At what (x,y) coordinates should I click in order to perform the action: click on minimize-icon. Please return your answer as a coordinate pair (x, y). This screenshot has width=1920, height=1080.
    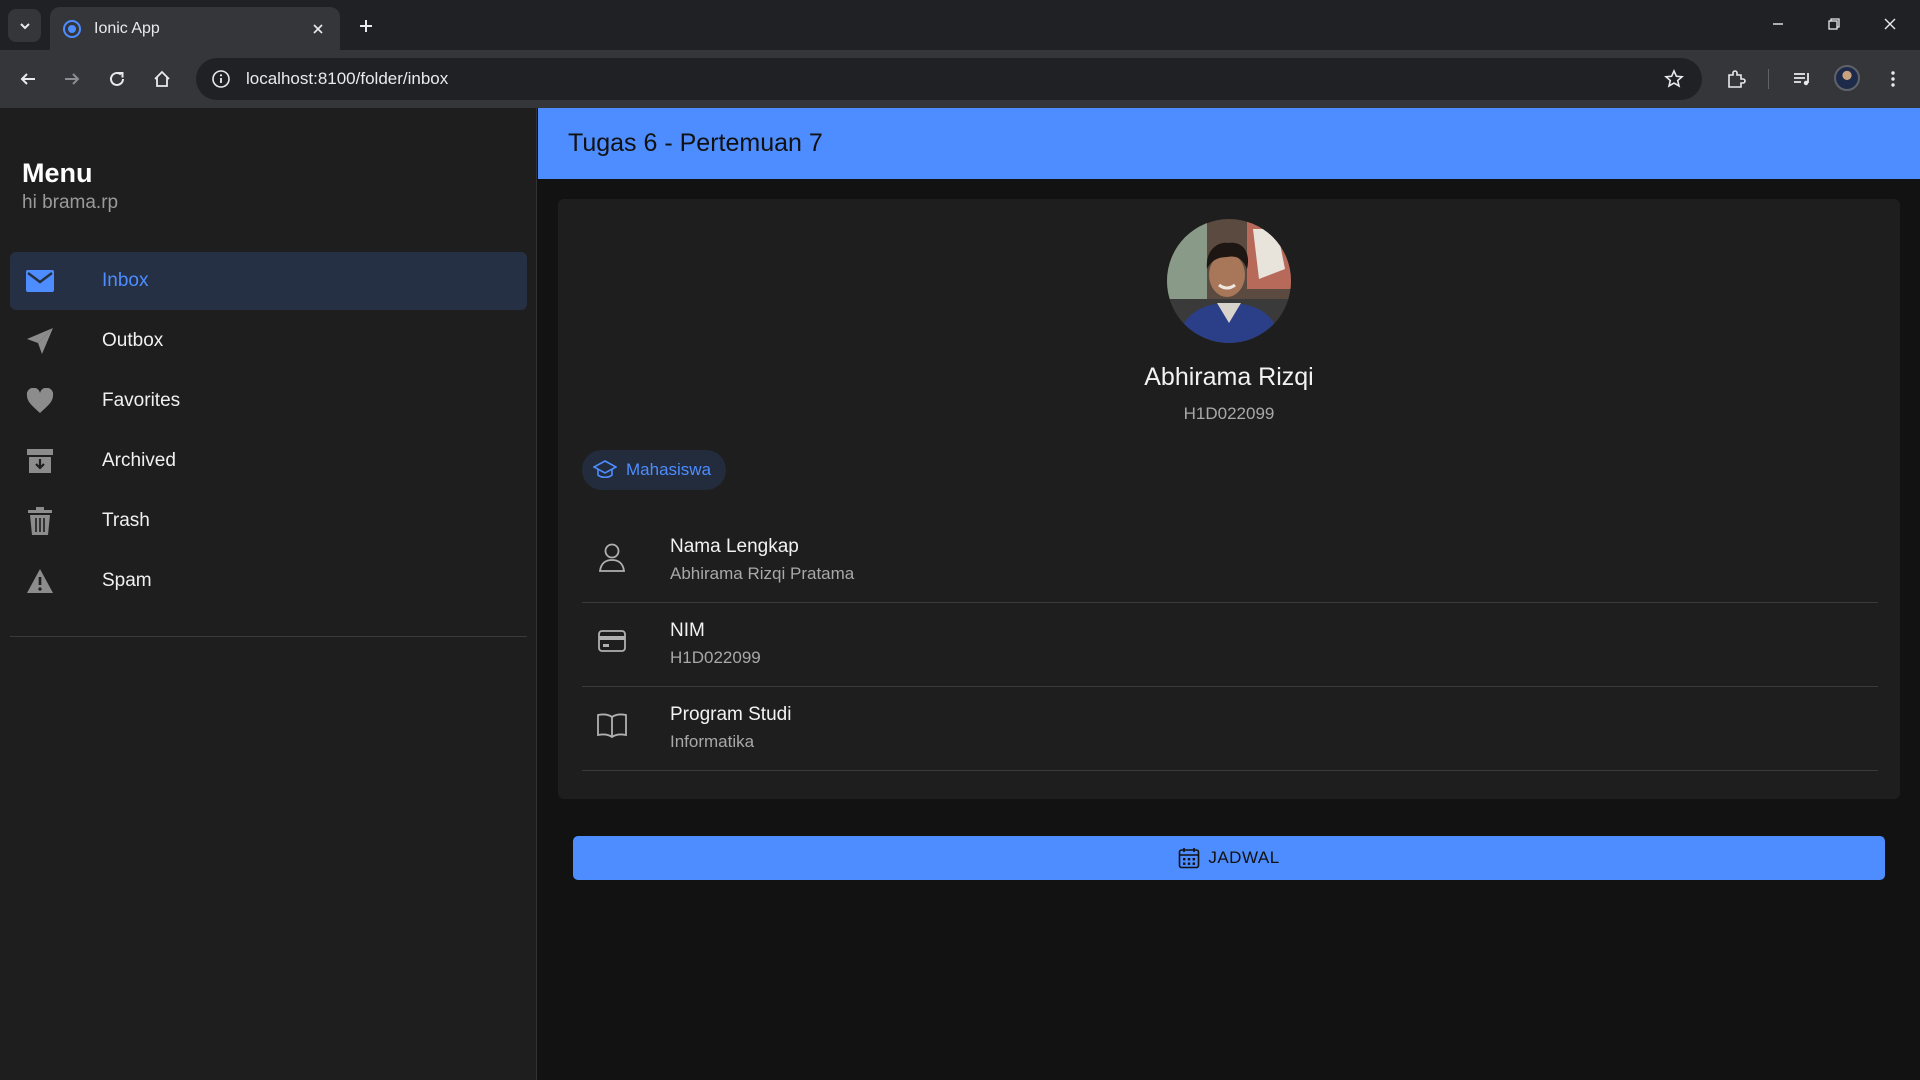
    Looking at the image, I should click on (1778, 24).